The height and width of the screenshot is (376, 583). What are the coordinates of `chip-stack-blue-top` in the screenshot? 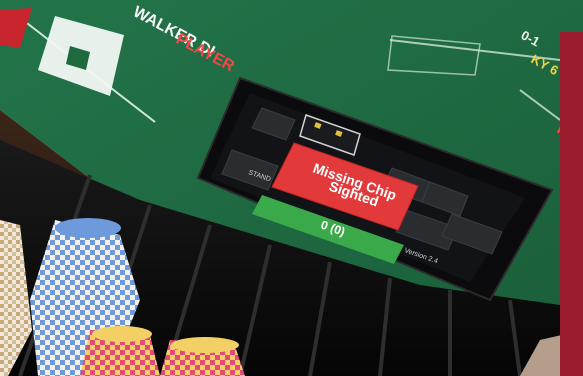 It's located at (88, 228).